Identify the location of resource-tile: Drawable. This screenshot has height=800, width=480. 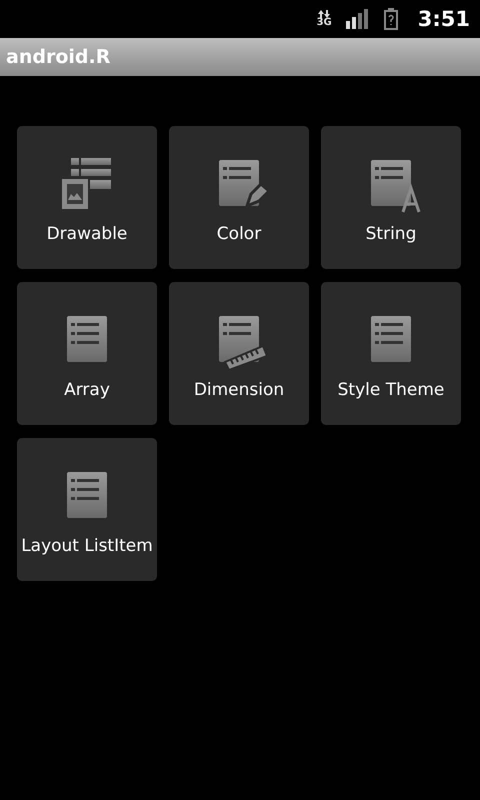
(87, 197).